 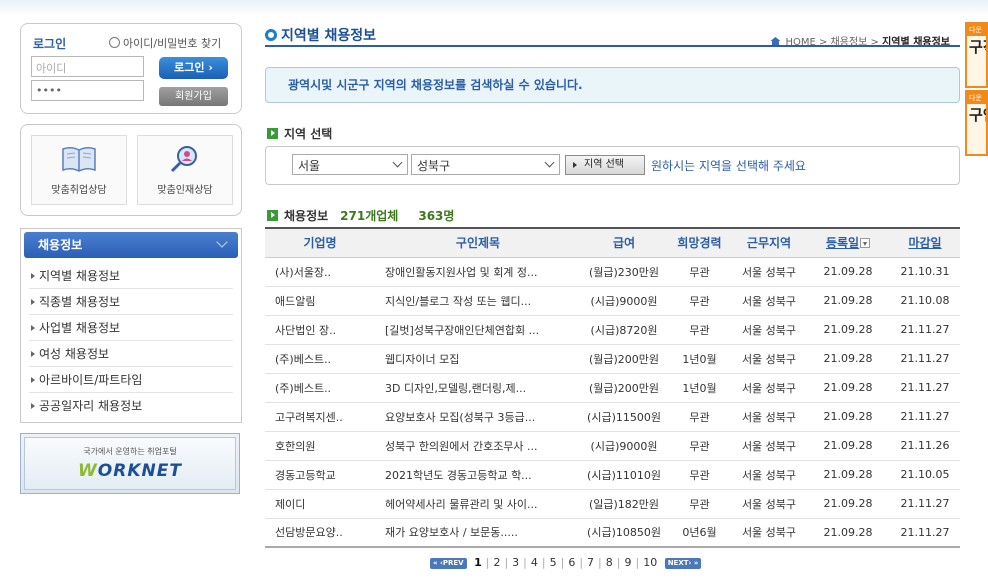 I want to click on find-account-link: 아이디/비밀번호 찾기, so click(x=165, y=43).